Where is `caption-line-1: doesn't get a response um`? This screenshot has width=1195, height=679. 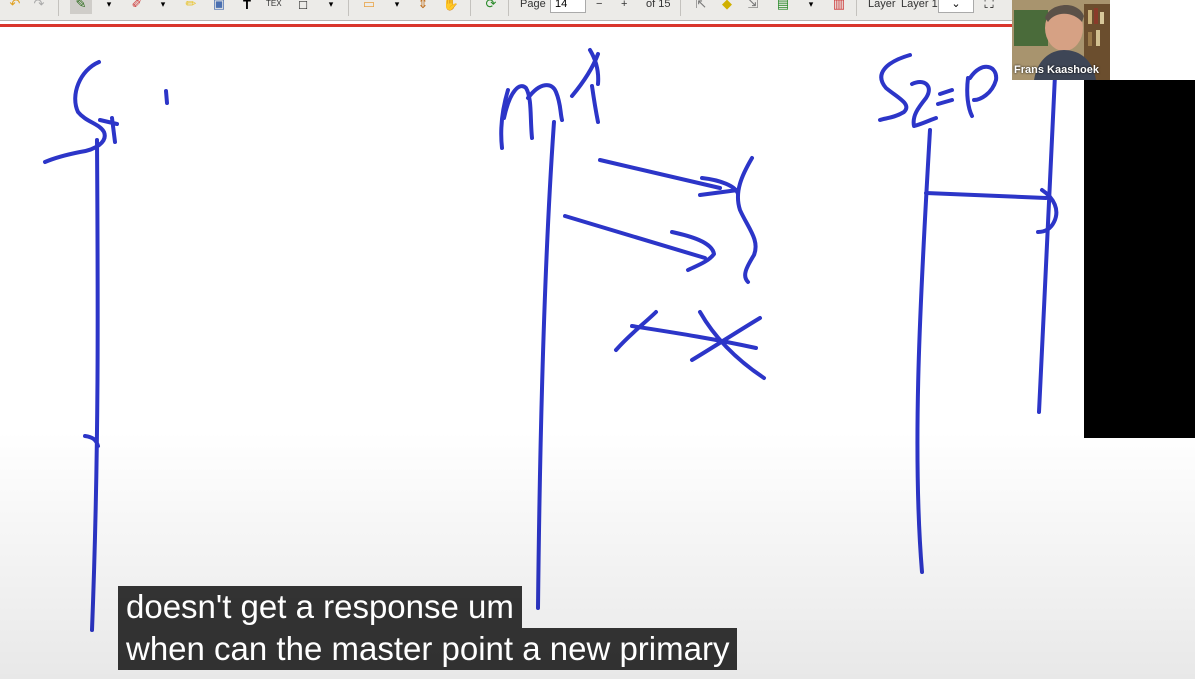 caption-line-1: doesn't get a response um is located at coordinates (320, 607).